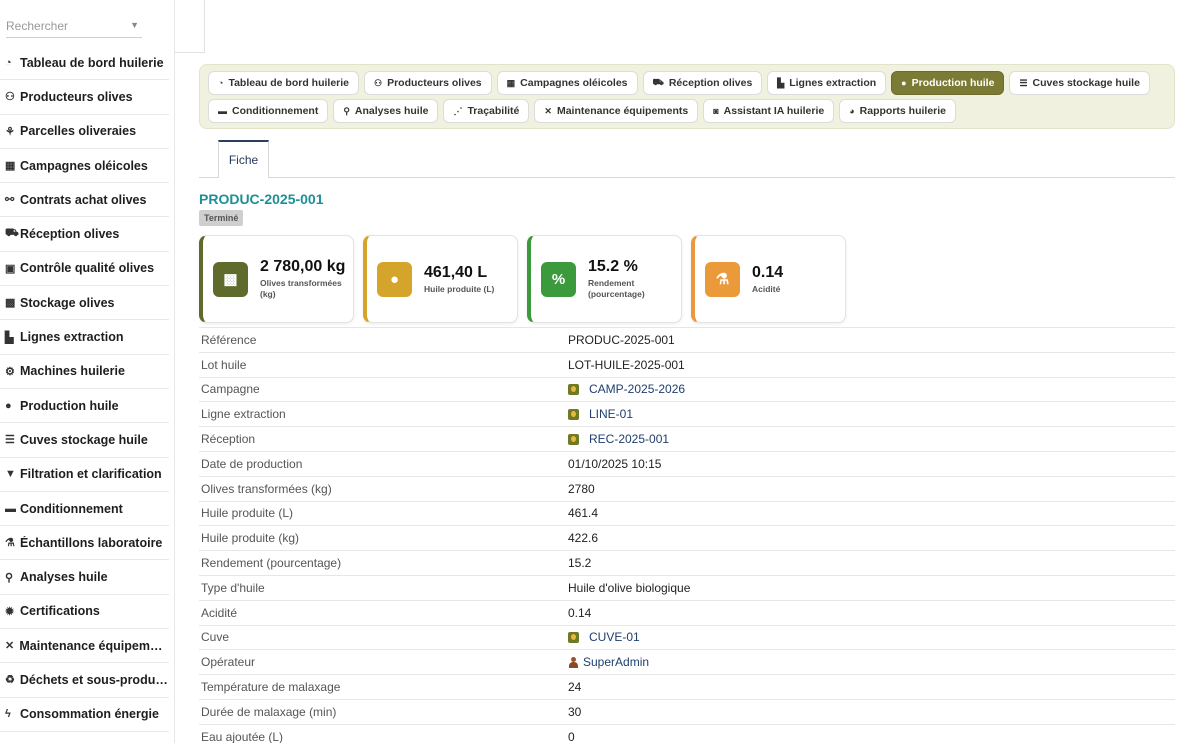 This screenshot has height=743, width=1200. I want to click on module-nav-button: ◕ Rapports huilerie, so click(898, 111).